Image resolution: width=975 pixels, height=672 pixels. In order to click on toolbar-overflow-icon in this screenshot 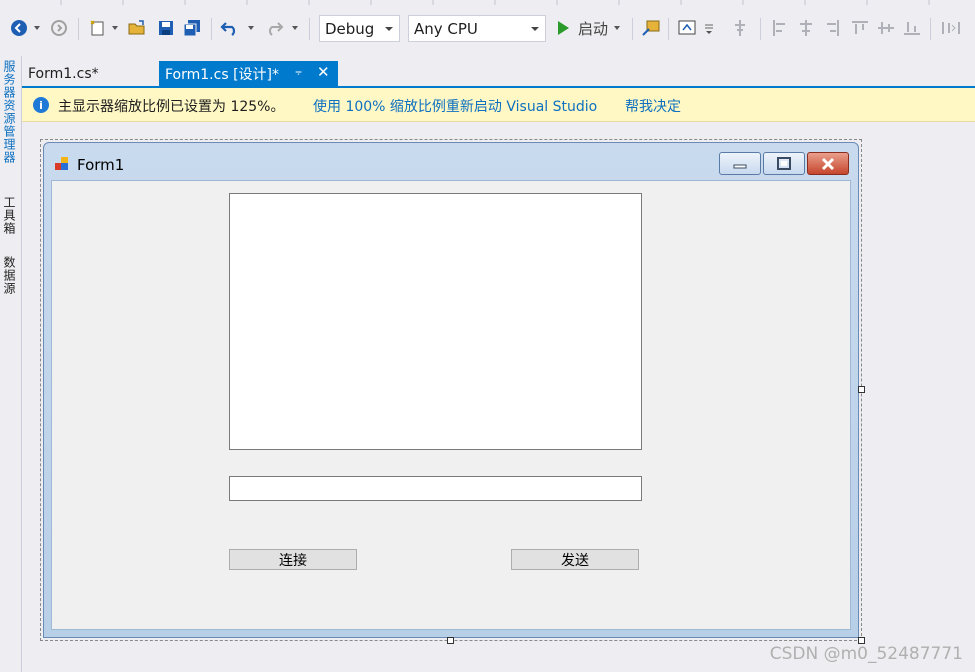, I will do `click(709, 28)`.